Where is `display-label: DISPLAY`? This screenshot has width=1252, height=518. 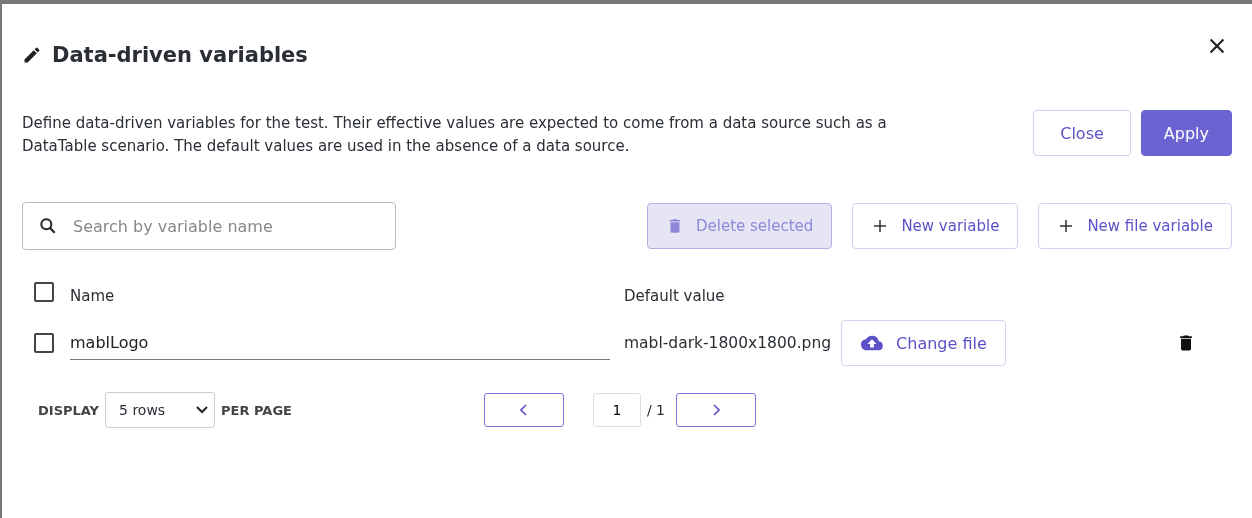
display-label: DISPLAY is located at coordinates (69, 410).